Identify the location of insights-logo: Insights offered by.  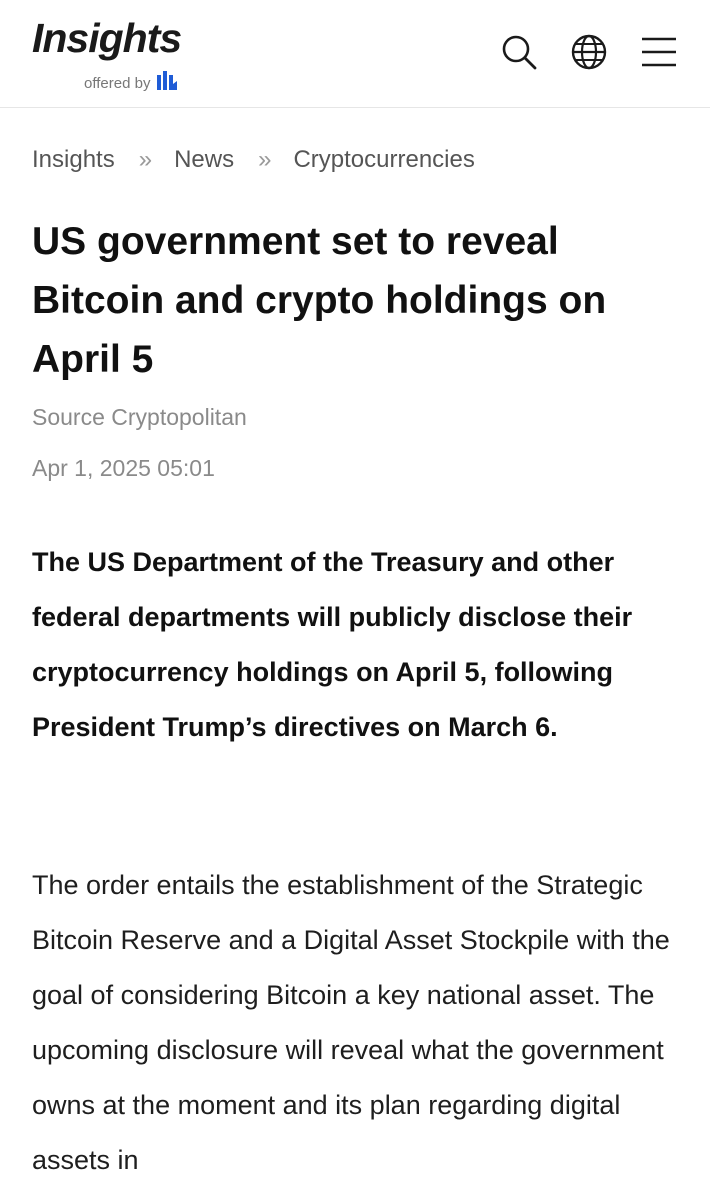
(107, 53).